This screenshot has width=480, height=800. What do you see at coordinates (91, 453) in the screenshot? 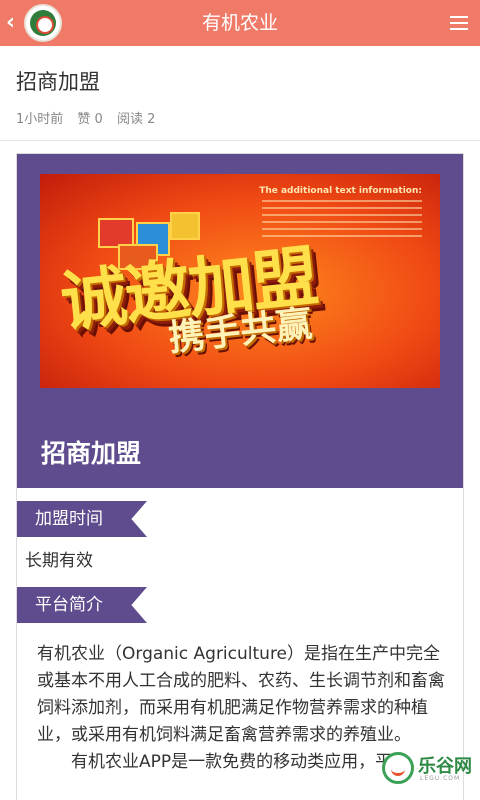
I see `card-heading: 招商加盟` at bounding box center [91, 453].